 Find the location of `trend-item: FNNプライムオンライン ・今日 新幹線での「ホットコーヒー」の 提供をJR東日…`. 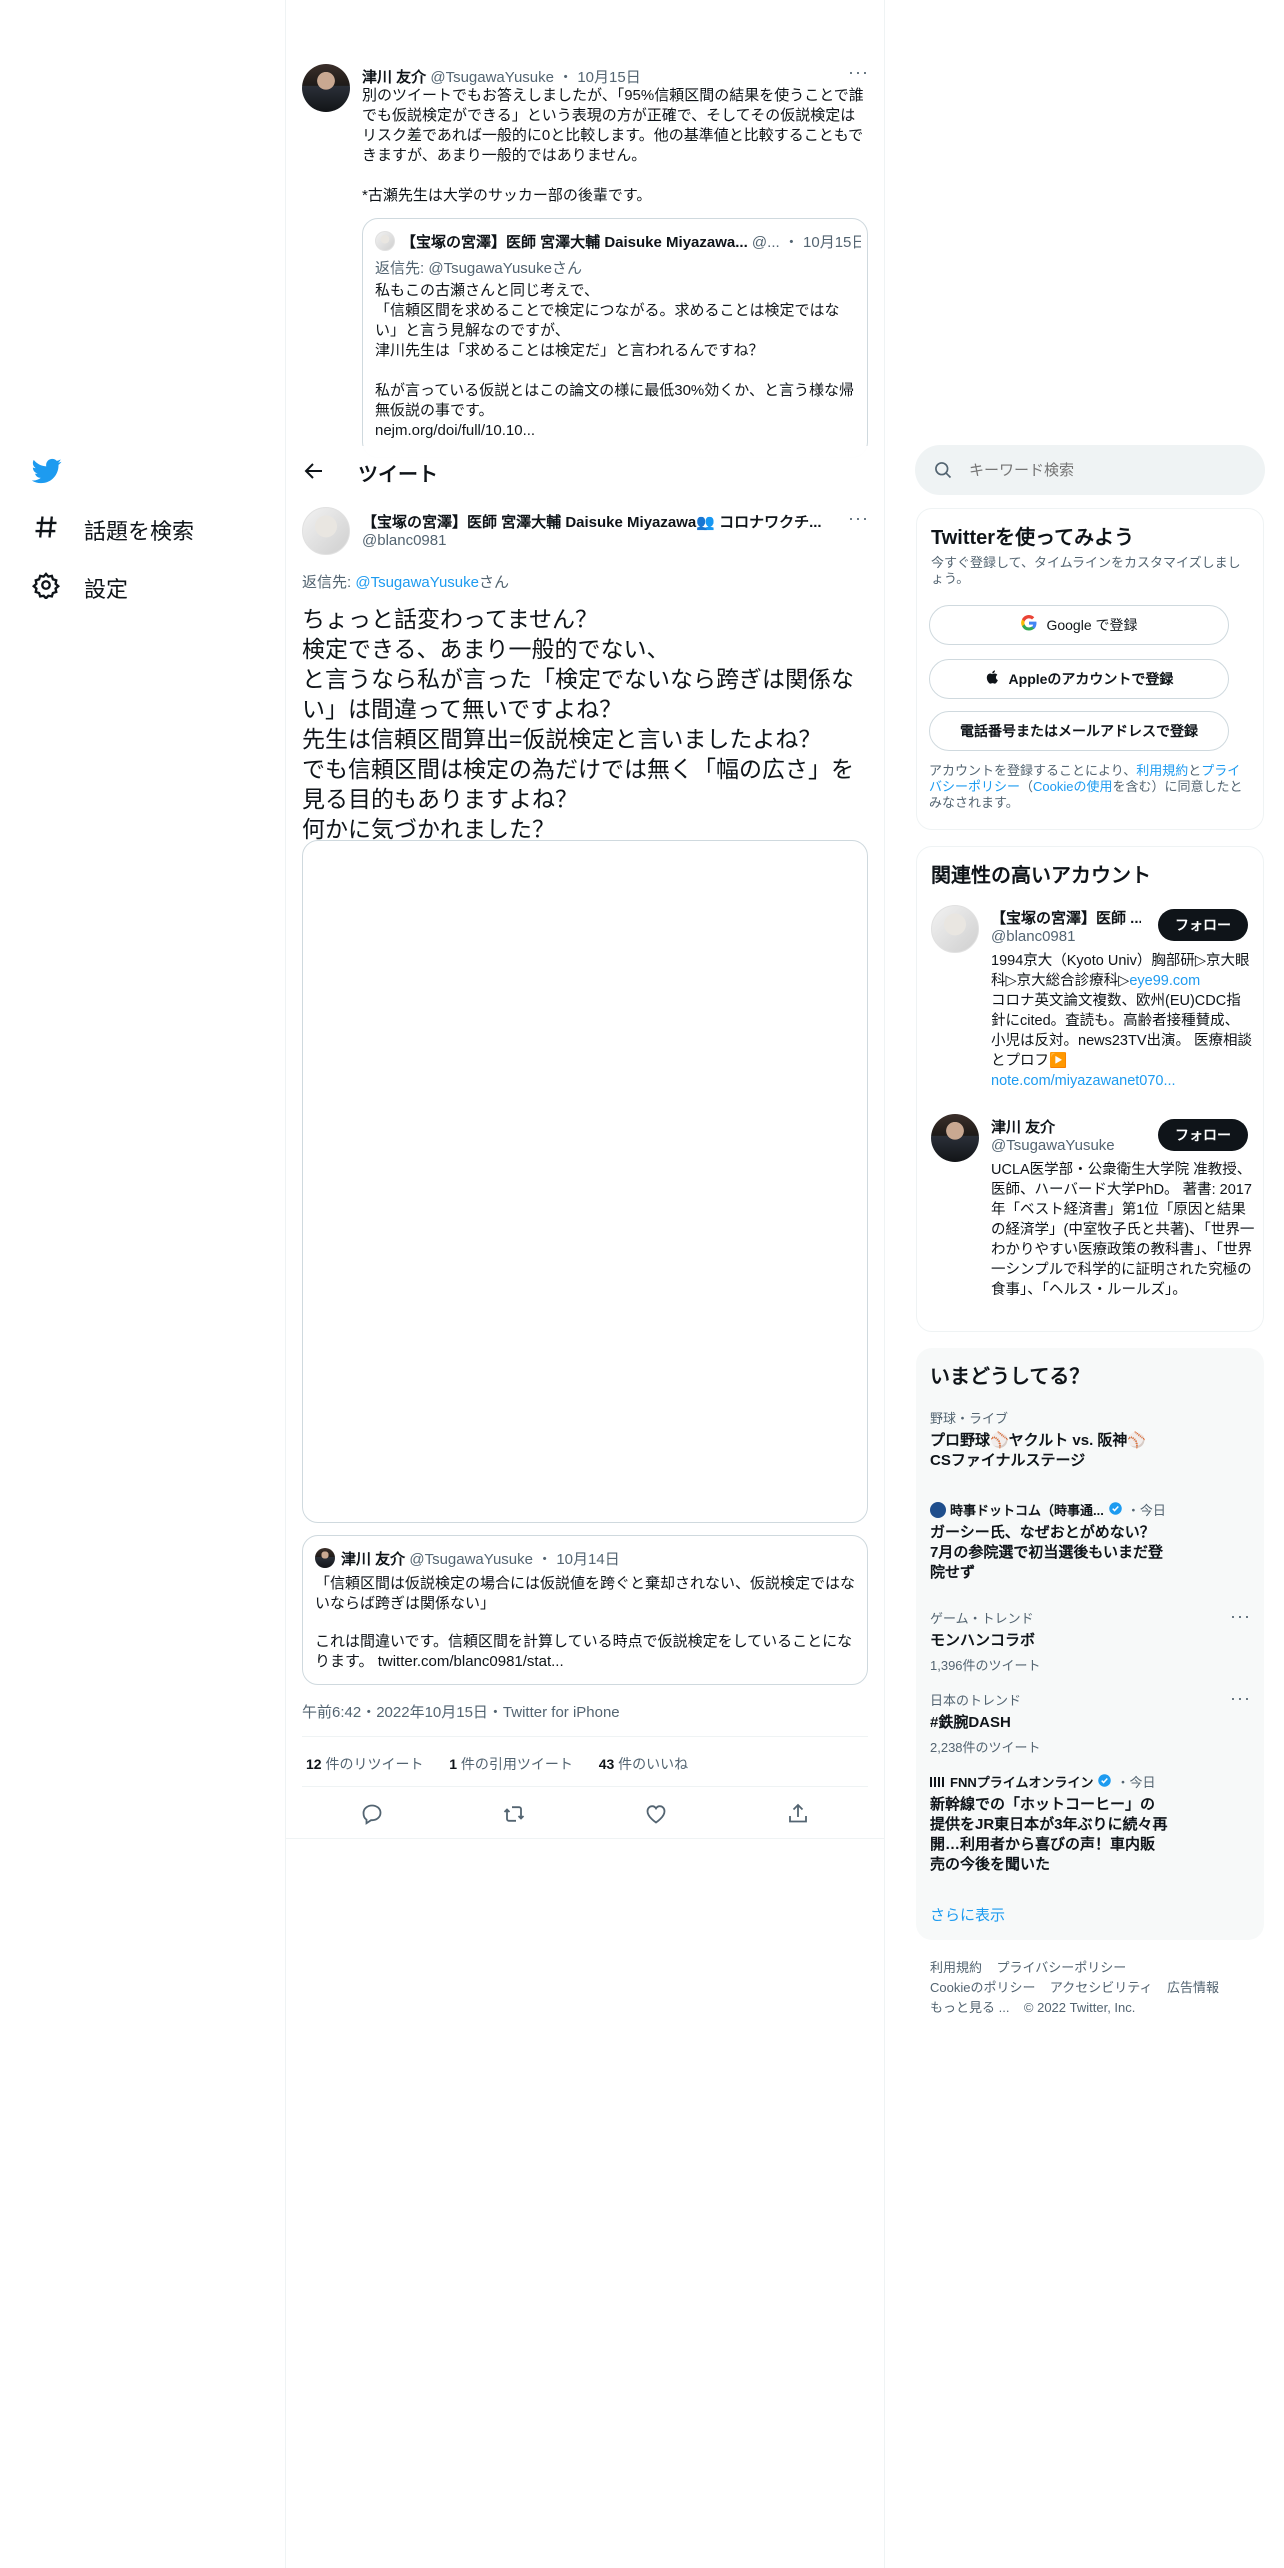

trend-item: FNNプライムオンライン ・今日 新幹線での「ホットコーヒー」の 提供をJR東日… is located at coordinates (1090, 1823).